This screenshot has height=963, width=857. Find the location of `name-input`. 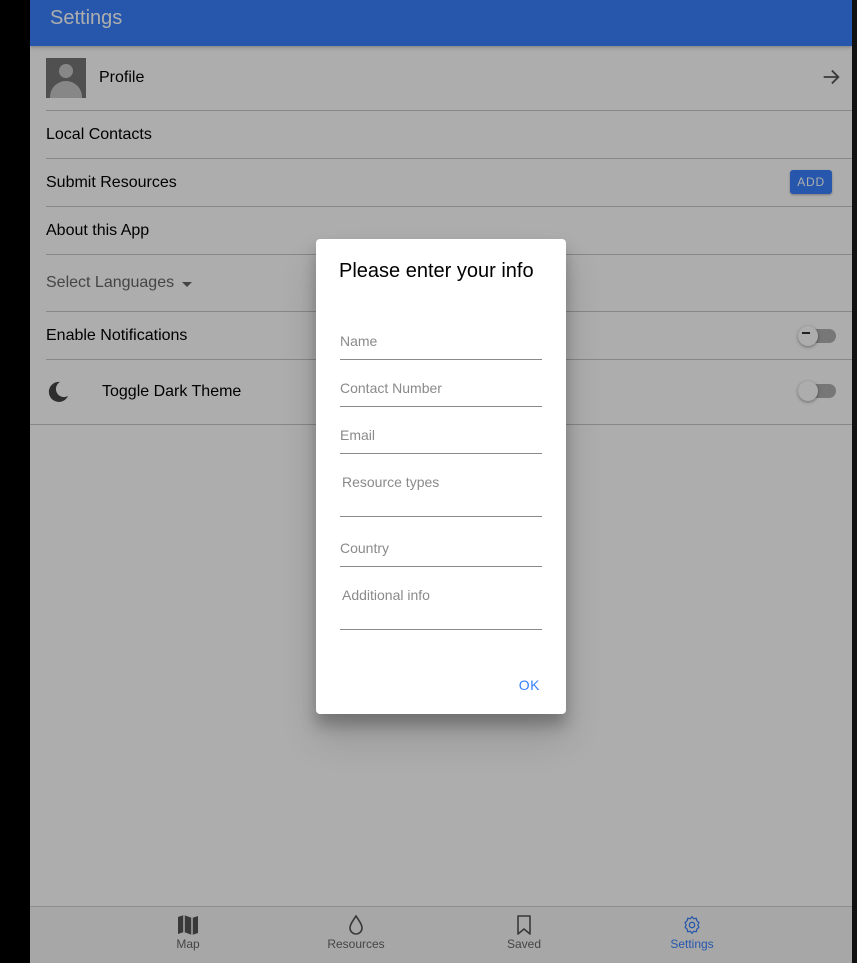

name-input is located at coordinates (441, 341).